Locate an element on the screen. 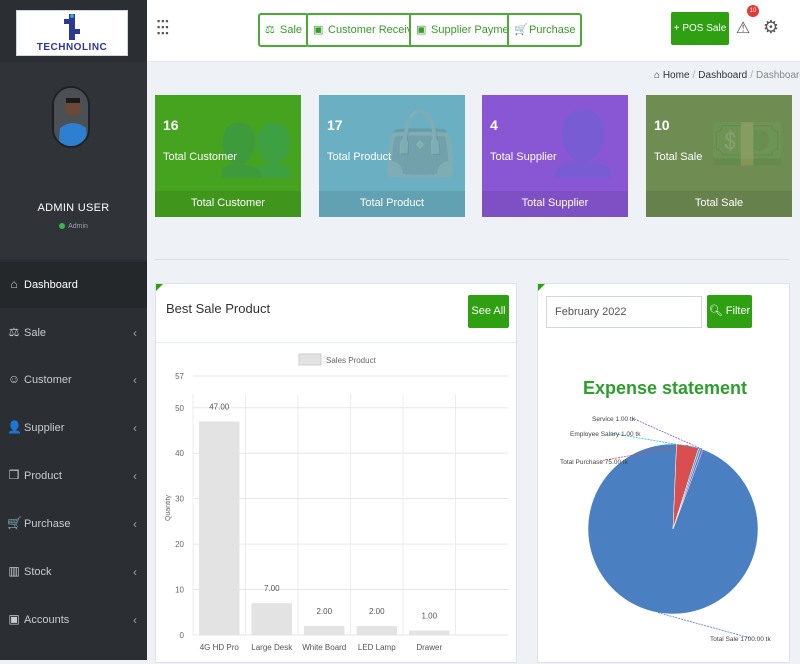 The image size is (800, 664). sidebar-item-label: Dashboard is located at coordinates (51, 285).